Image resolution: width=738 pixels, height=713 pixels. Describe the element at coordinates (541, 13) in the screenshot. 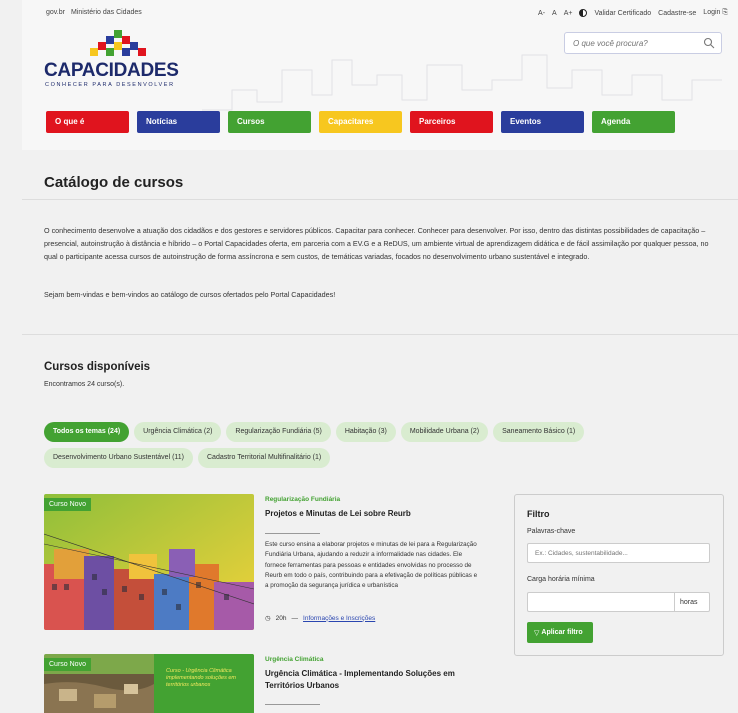

I see `font-decrease-button: A-` at that location.